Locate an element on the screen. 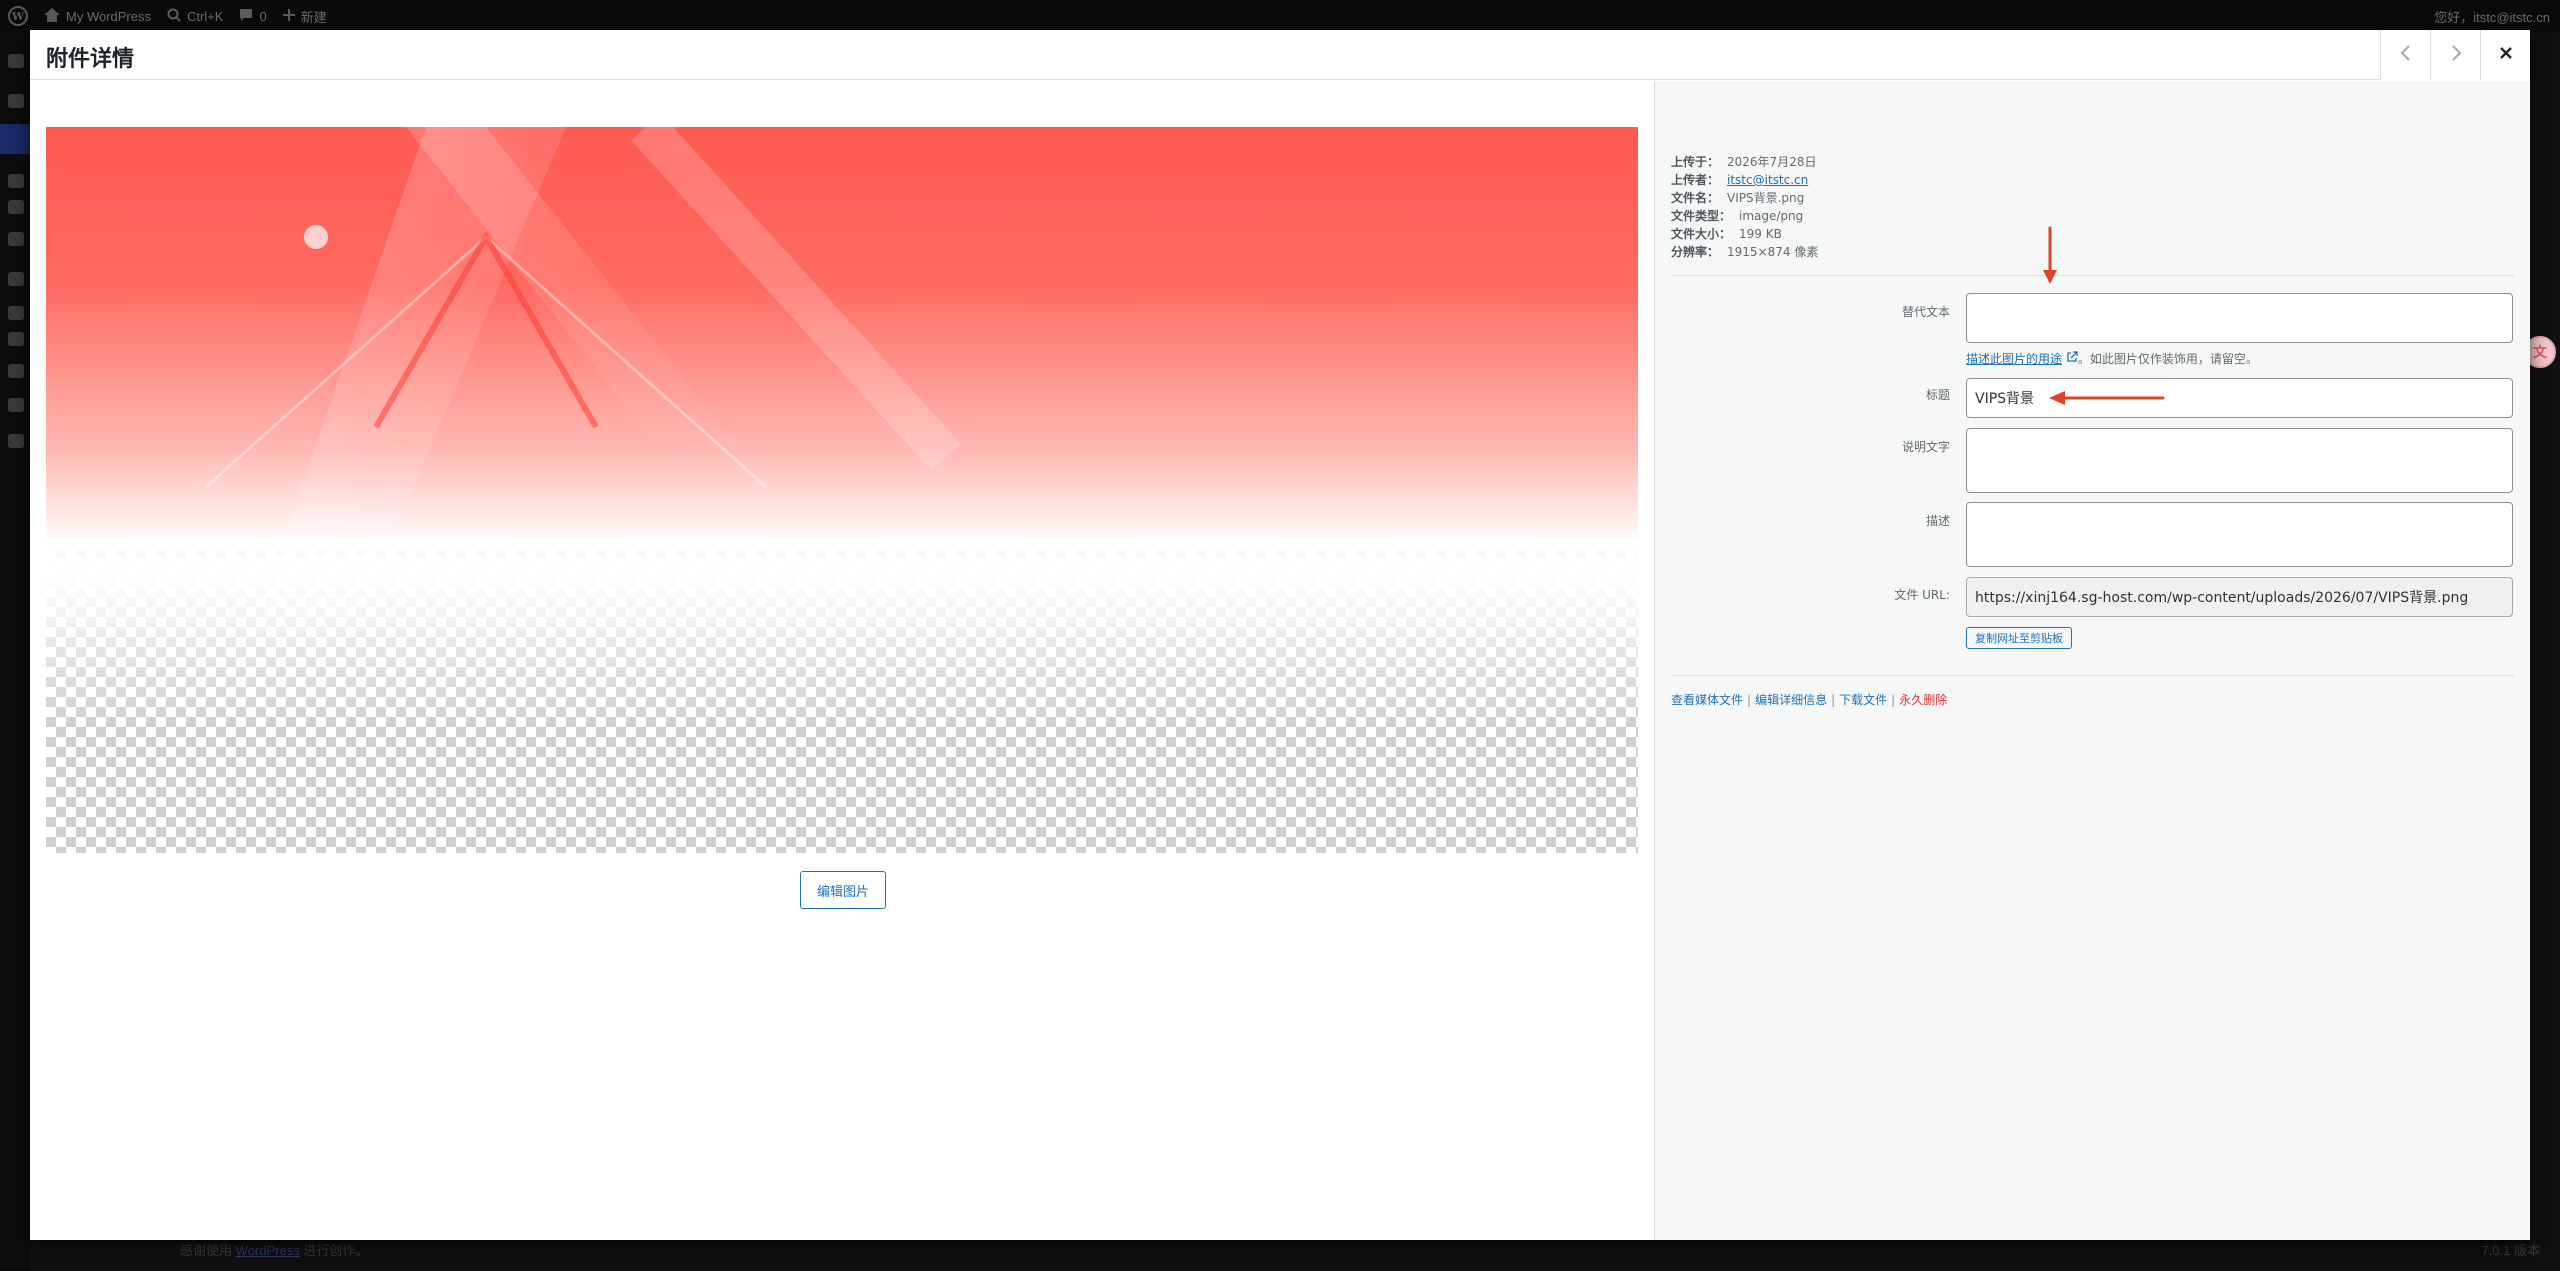 Image resolution: width=2560 pixels, height=1271 pixels. chevron-right-icon is located at coordinates (2456, 55).